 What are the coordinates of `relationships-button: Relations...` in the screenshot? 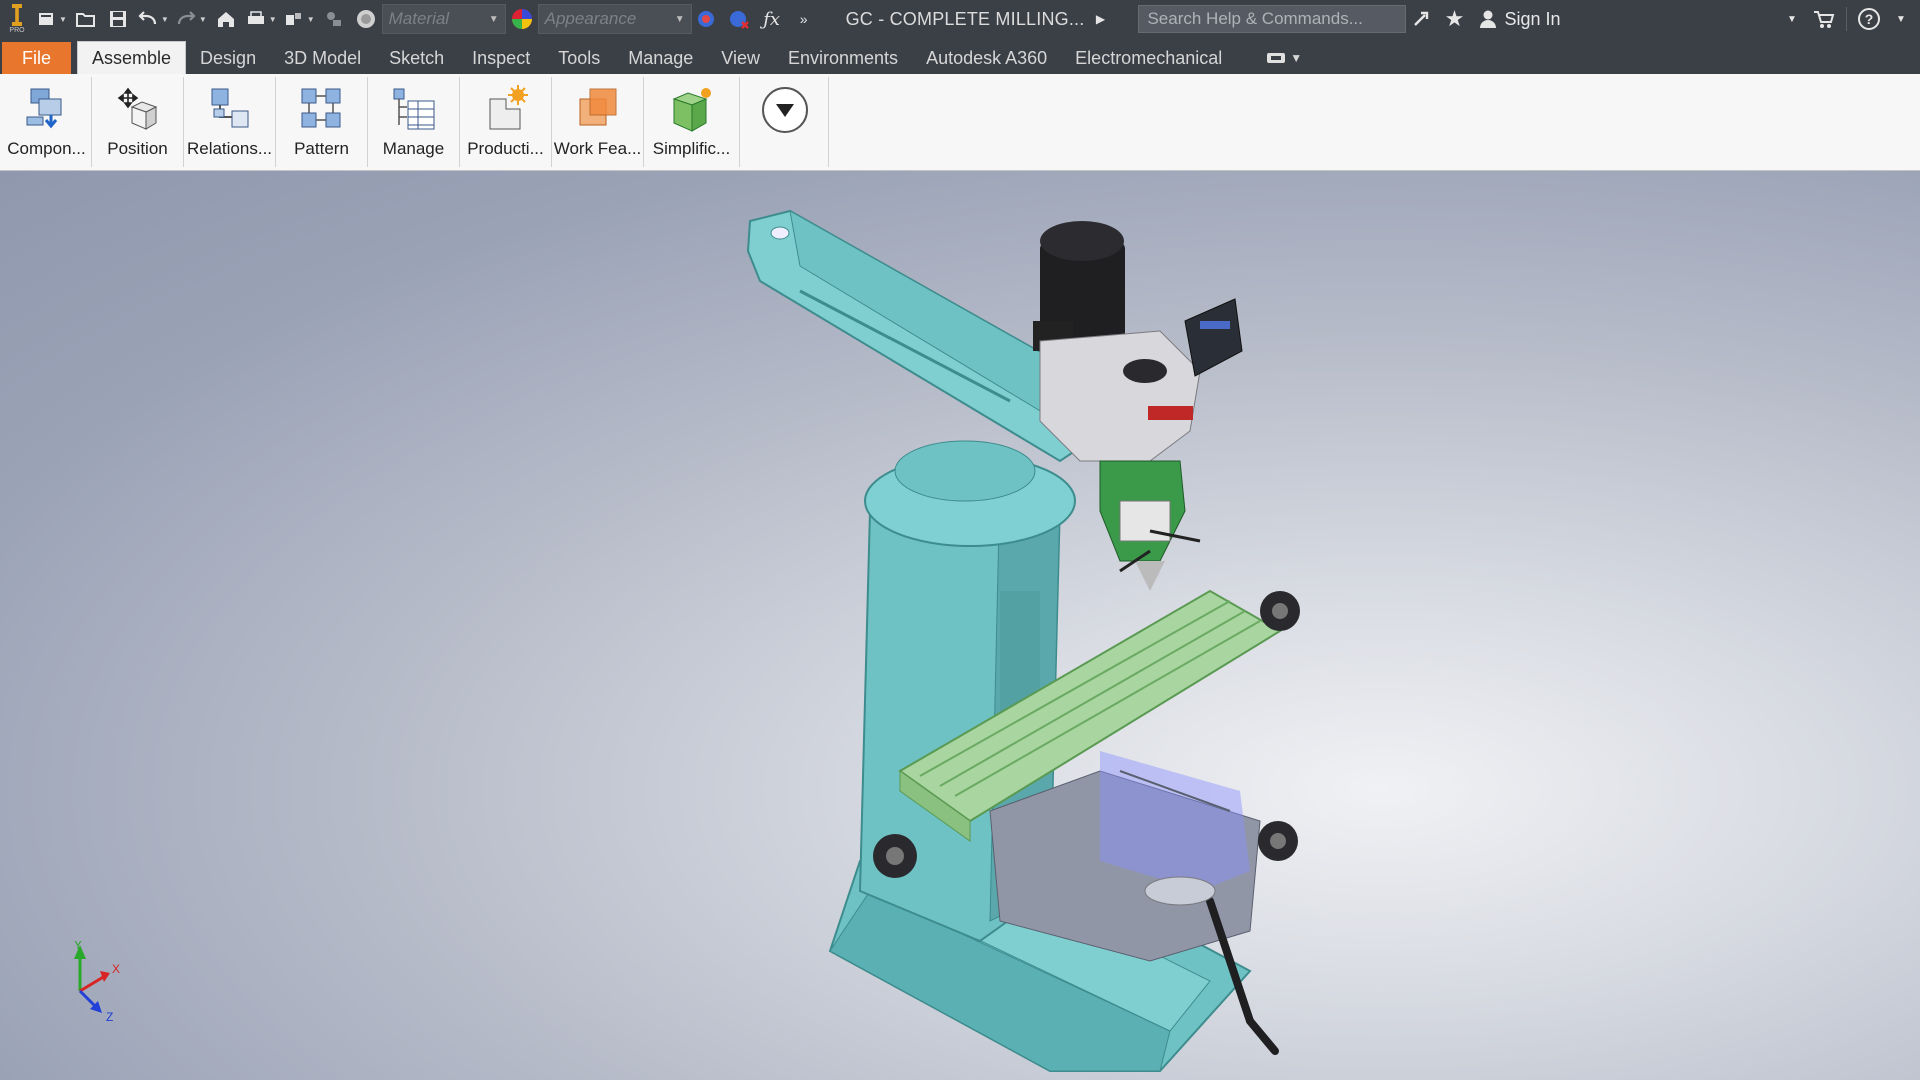 It's located at (230, 122).